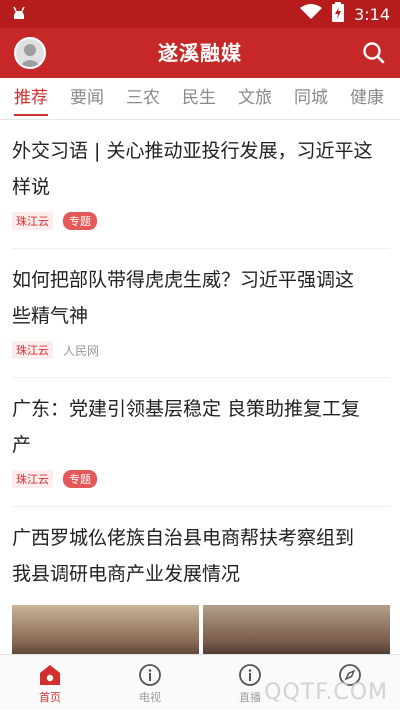 The width and height of the screenshot is (400, 711). I want to click on nav-tv: 电视, so click(150, 683).